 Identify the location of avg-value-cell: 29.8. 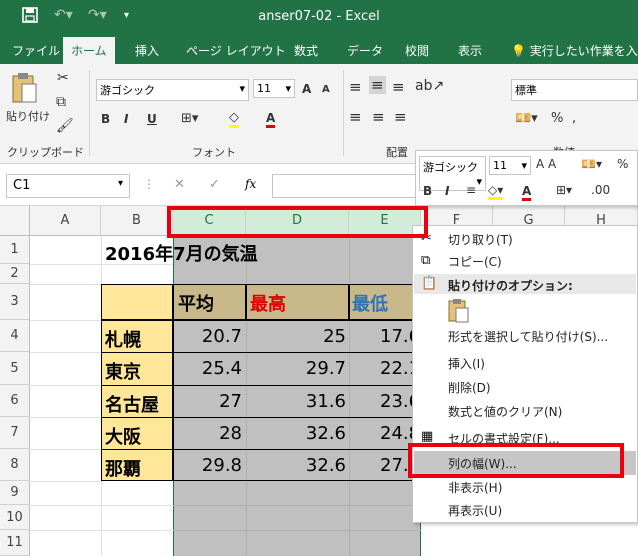
(222, 465).